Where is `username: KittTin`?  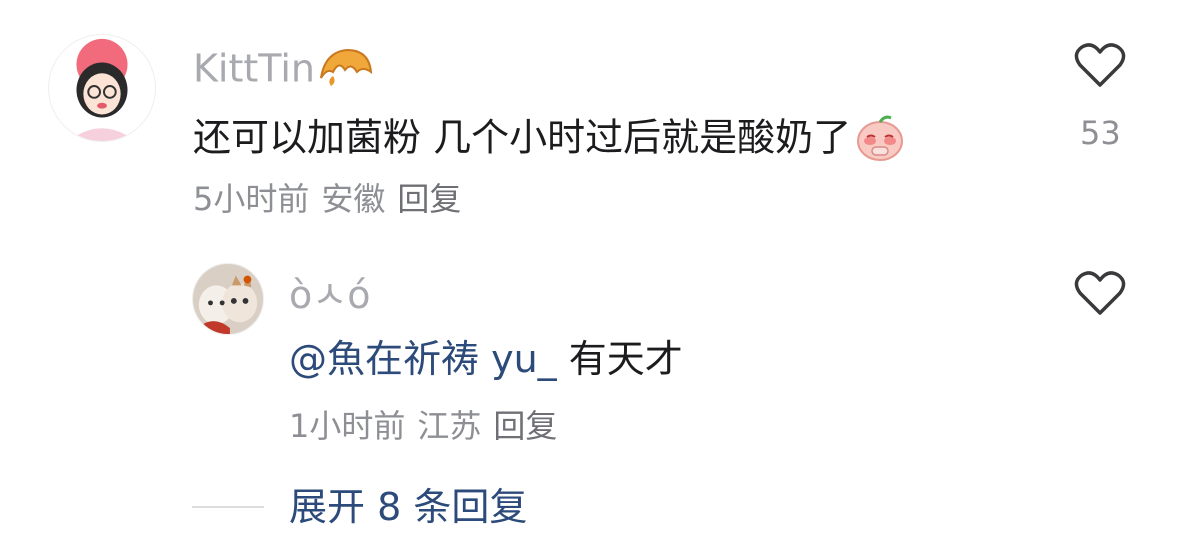 username: KittTin is located at coordinates (284, 71).